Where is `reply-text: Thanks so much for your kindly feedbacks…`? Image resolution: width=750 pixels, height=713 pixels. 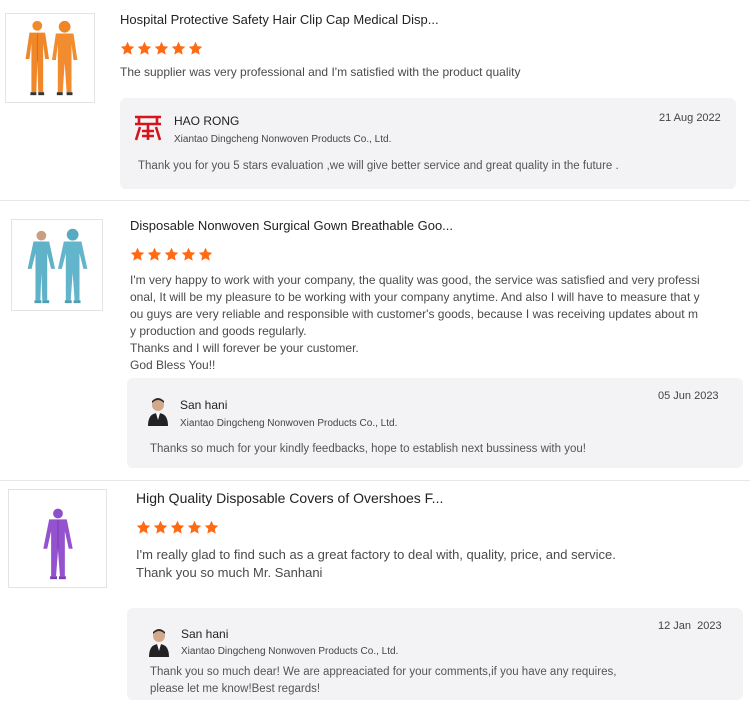
reply-text: Thanks so much for your kindly feedbacks… is located at coordinates (368, 449).